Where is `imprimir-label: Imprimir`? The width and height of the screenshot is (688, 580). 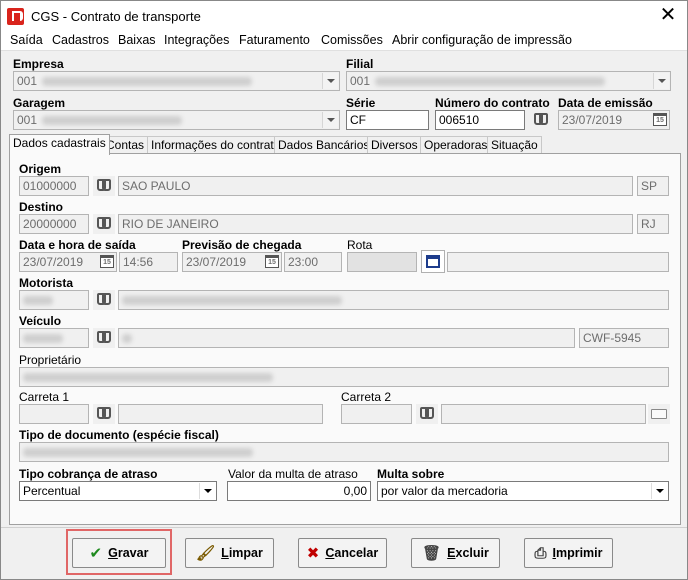
imprimir-label: Imprimir is located at coordinates (577, 553).